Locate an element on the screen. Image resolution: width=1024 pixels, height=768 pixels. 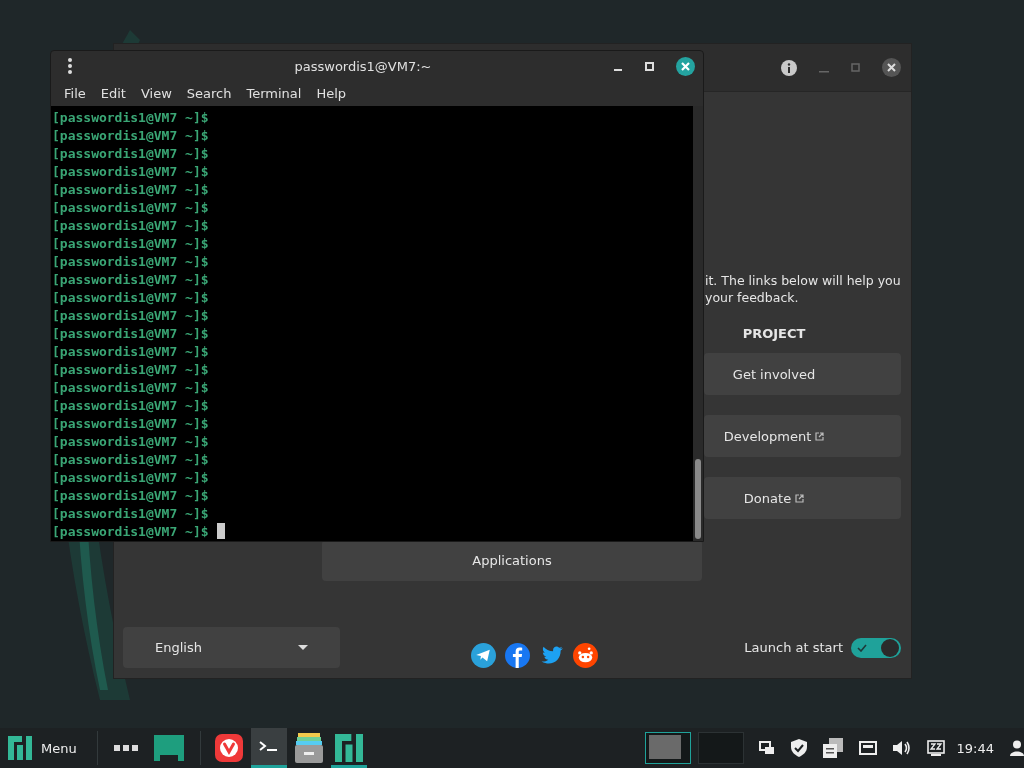
f-logo-icon is located at coordinates (517, 655).